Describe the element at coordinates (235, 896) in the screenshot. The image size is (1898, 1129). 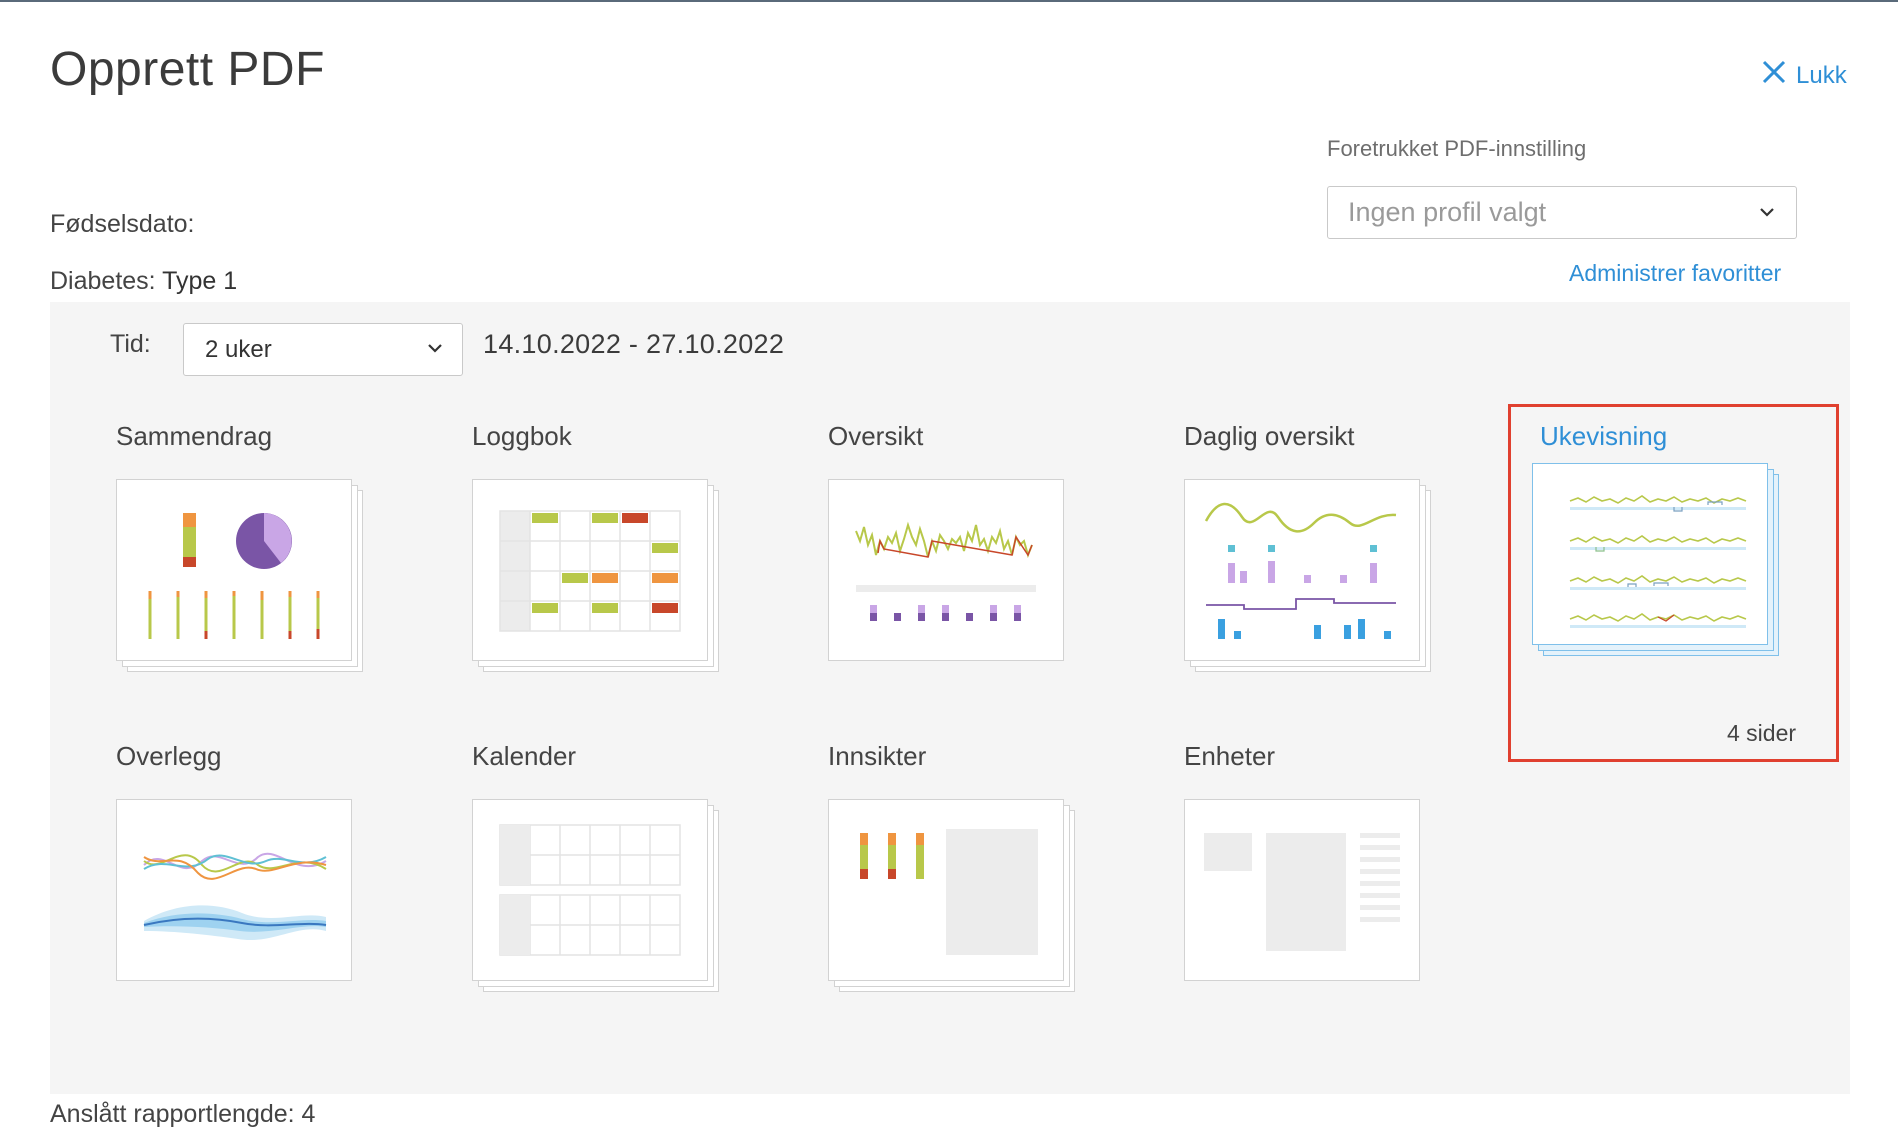
I see `overlay-thumbnail` at that location.